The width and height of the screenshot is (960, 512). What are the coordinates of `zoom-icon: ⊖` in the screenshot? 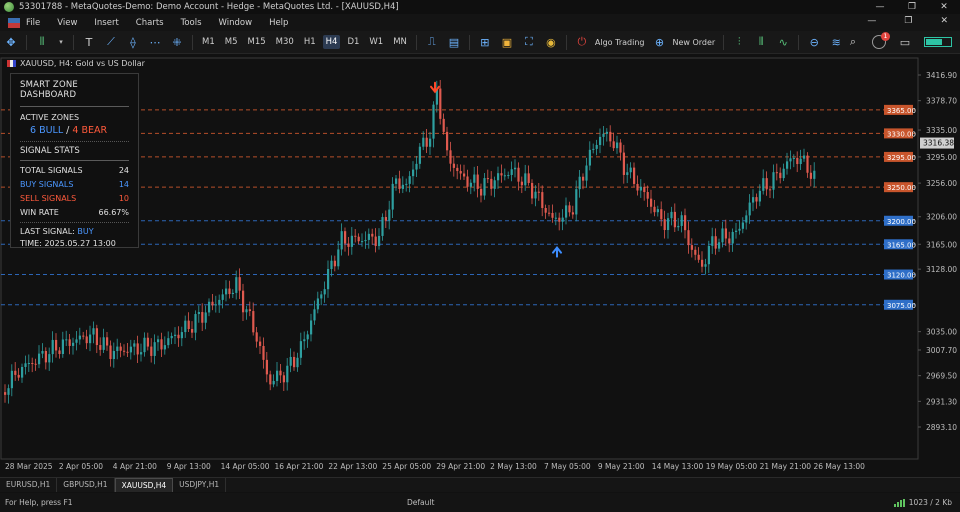 It's located at (814, 42).